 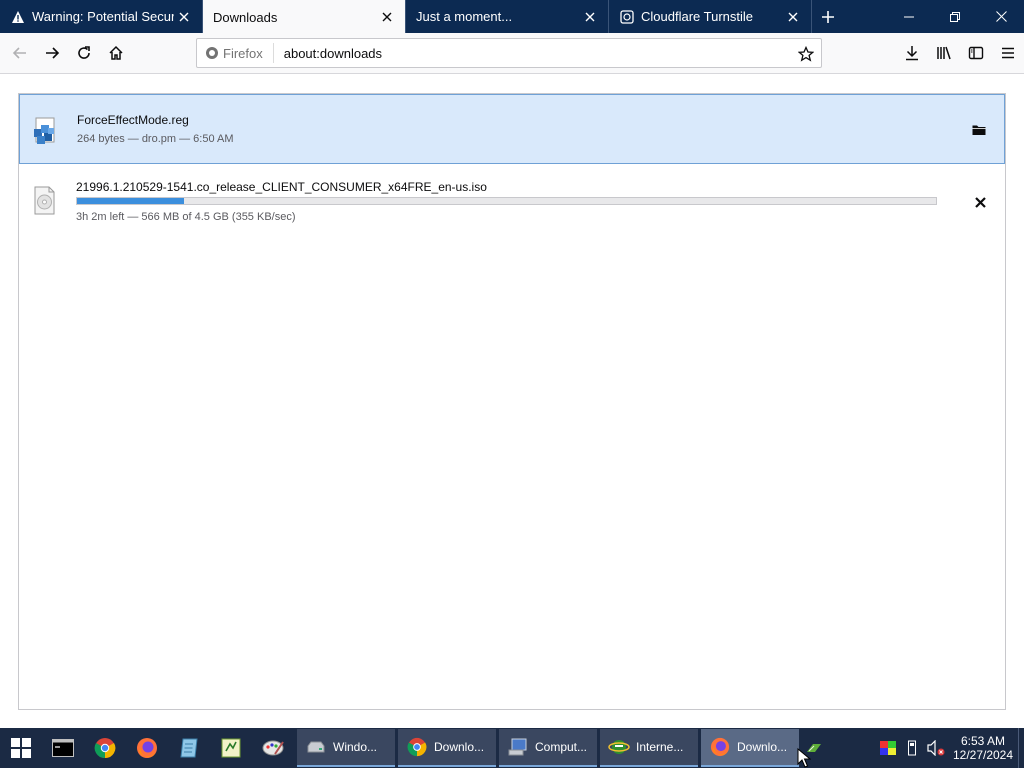 What do you see at coordinates (888, 748) in the screenshot?
I see `color-app-icon` at bounding box center [888, 748].